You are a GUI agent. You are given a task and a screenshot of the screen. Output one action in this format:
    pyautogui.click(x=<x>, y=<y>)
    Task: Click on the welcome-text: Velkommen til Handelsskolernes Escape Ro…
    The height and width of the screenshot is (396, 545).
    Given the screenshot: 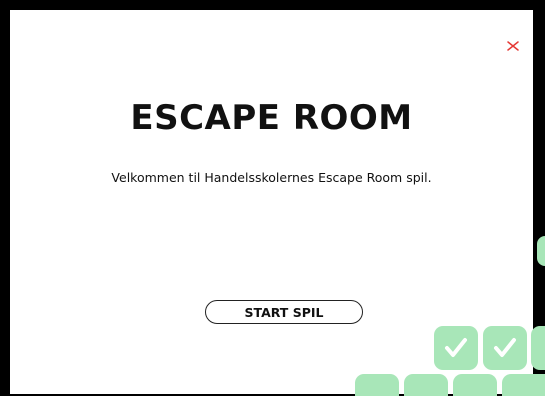 What is the action you would take?
    pyautogui.click(x=271, y=177)
    